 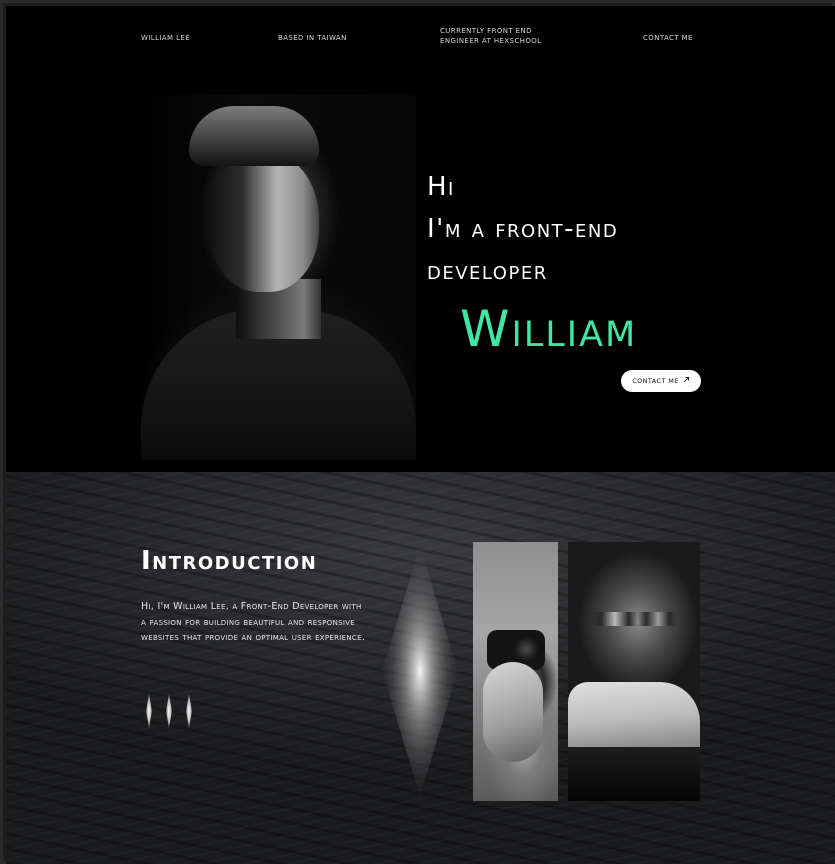 What do you see at coordinates (166, 38) in the screenshot?
I see `nav-name: William Lee` at bounding box center [166, 38].